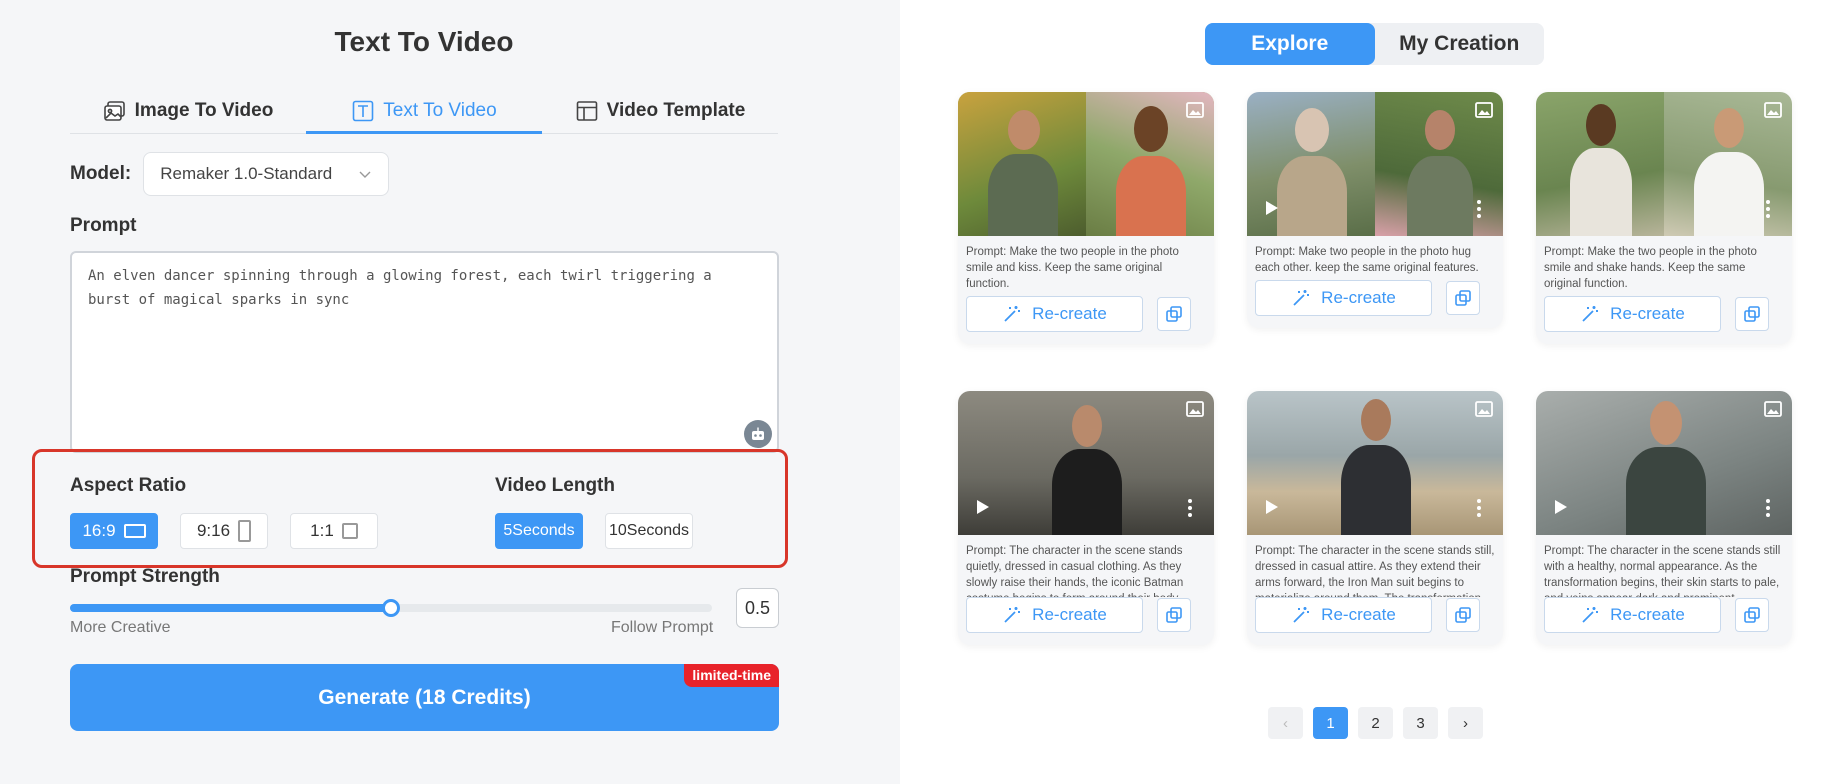 The height and width of the screenshot is (784, 1843). Describe the element at coordinates (103, 225) in the screenshot. I see `prompt-label: Prompt` at that location.